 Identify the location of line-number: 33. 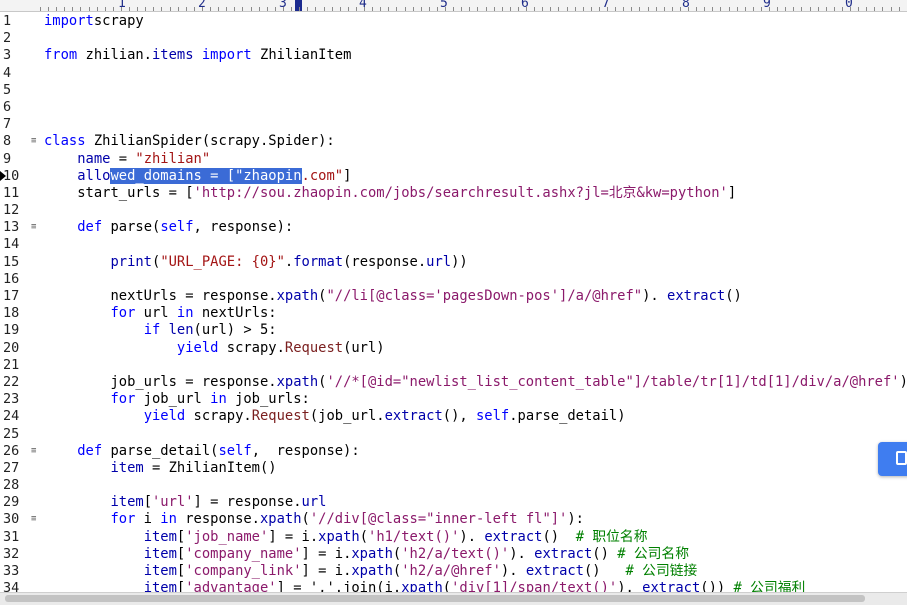
(11, 571).